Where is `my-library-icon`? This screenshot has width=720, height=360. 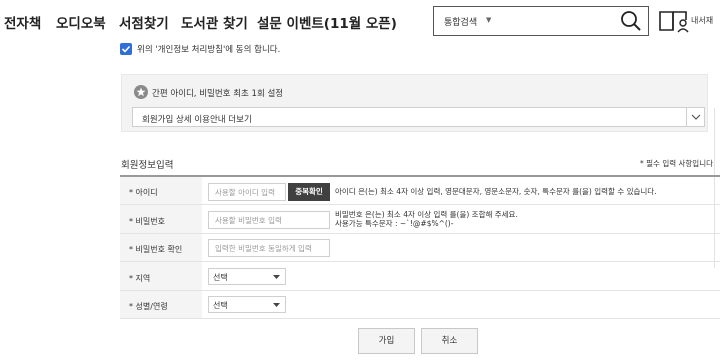 my-library-icon is located at coordinates (675, 21).